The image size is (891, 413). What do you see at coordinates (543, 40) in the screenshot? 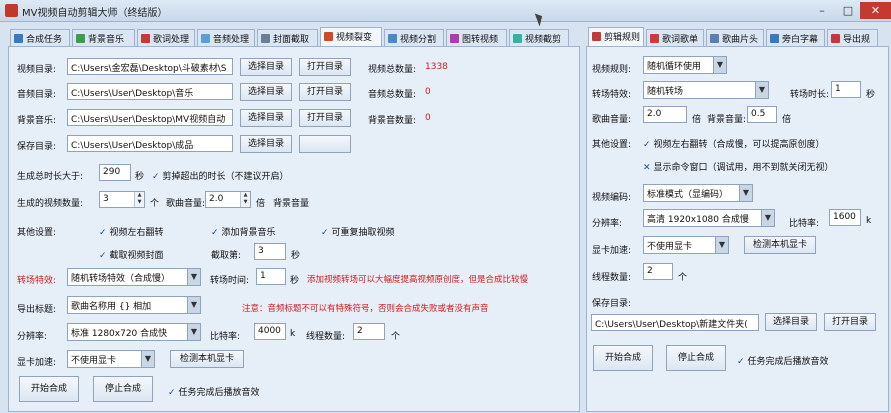
I see `left-tab-label: 视频截剪` at bounding box center [543, 40].